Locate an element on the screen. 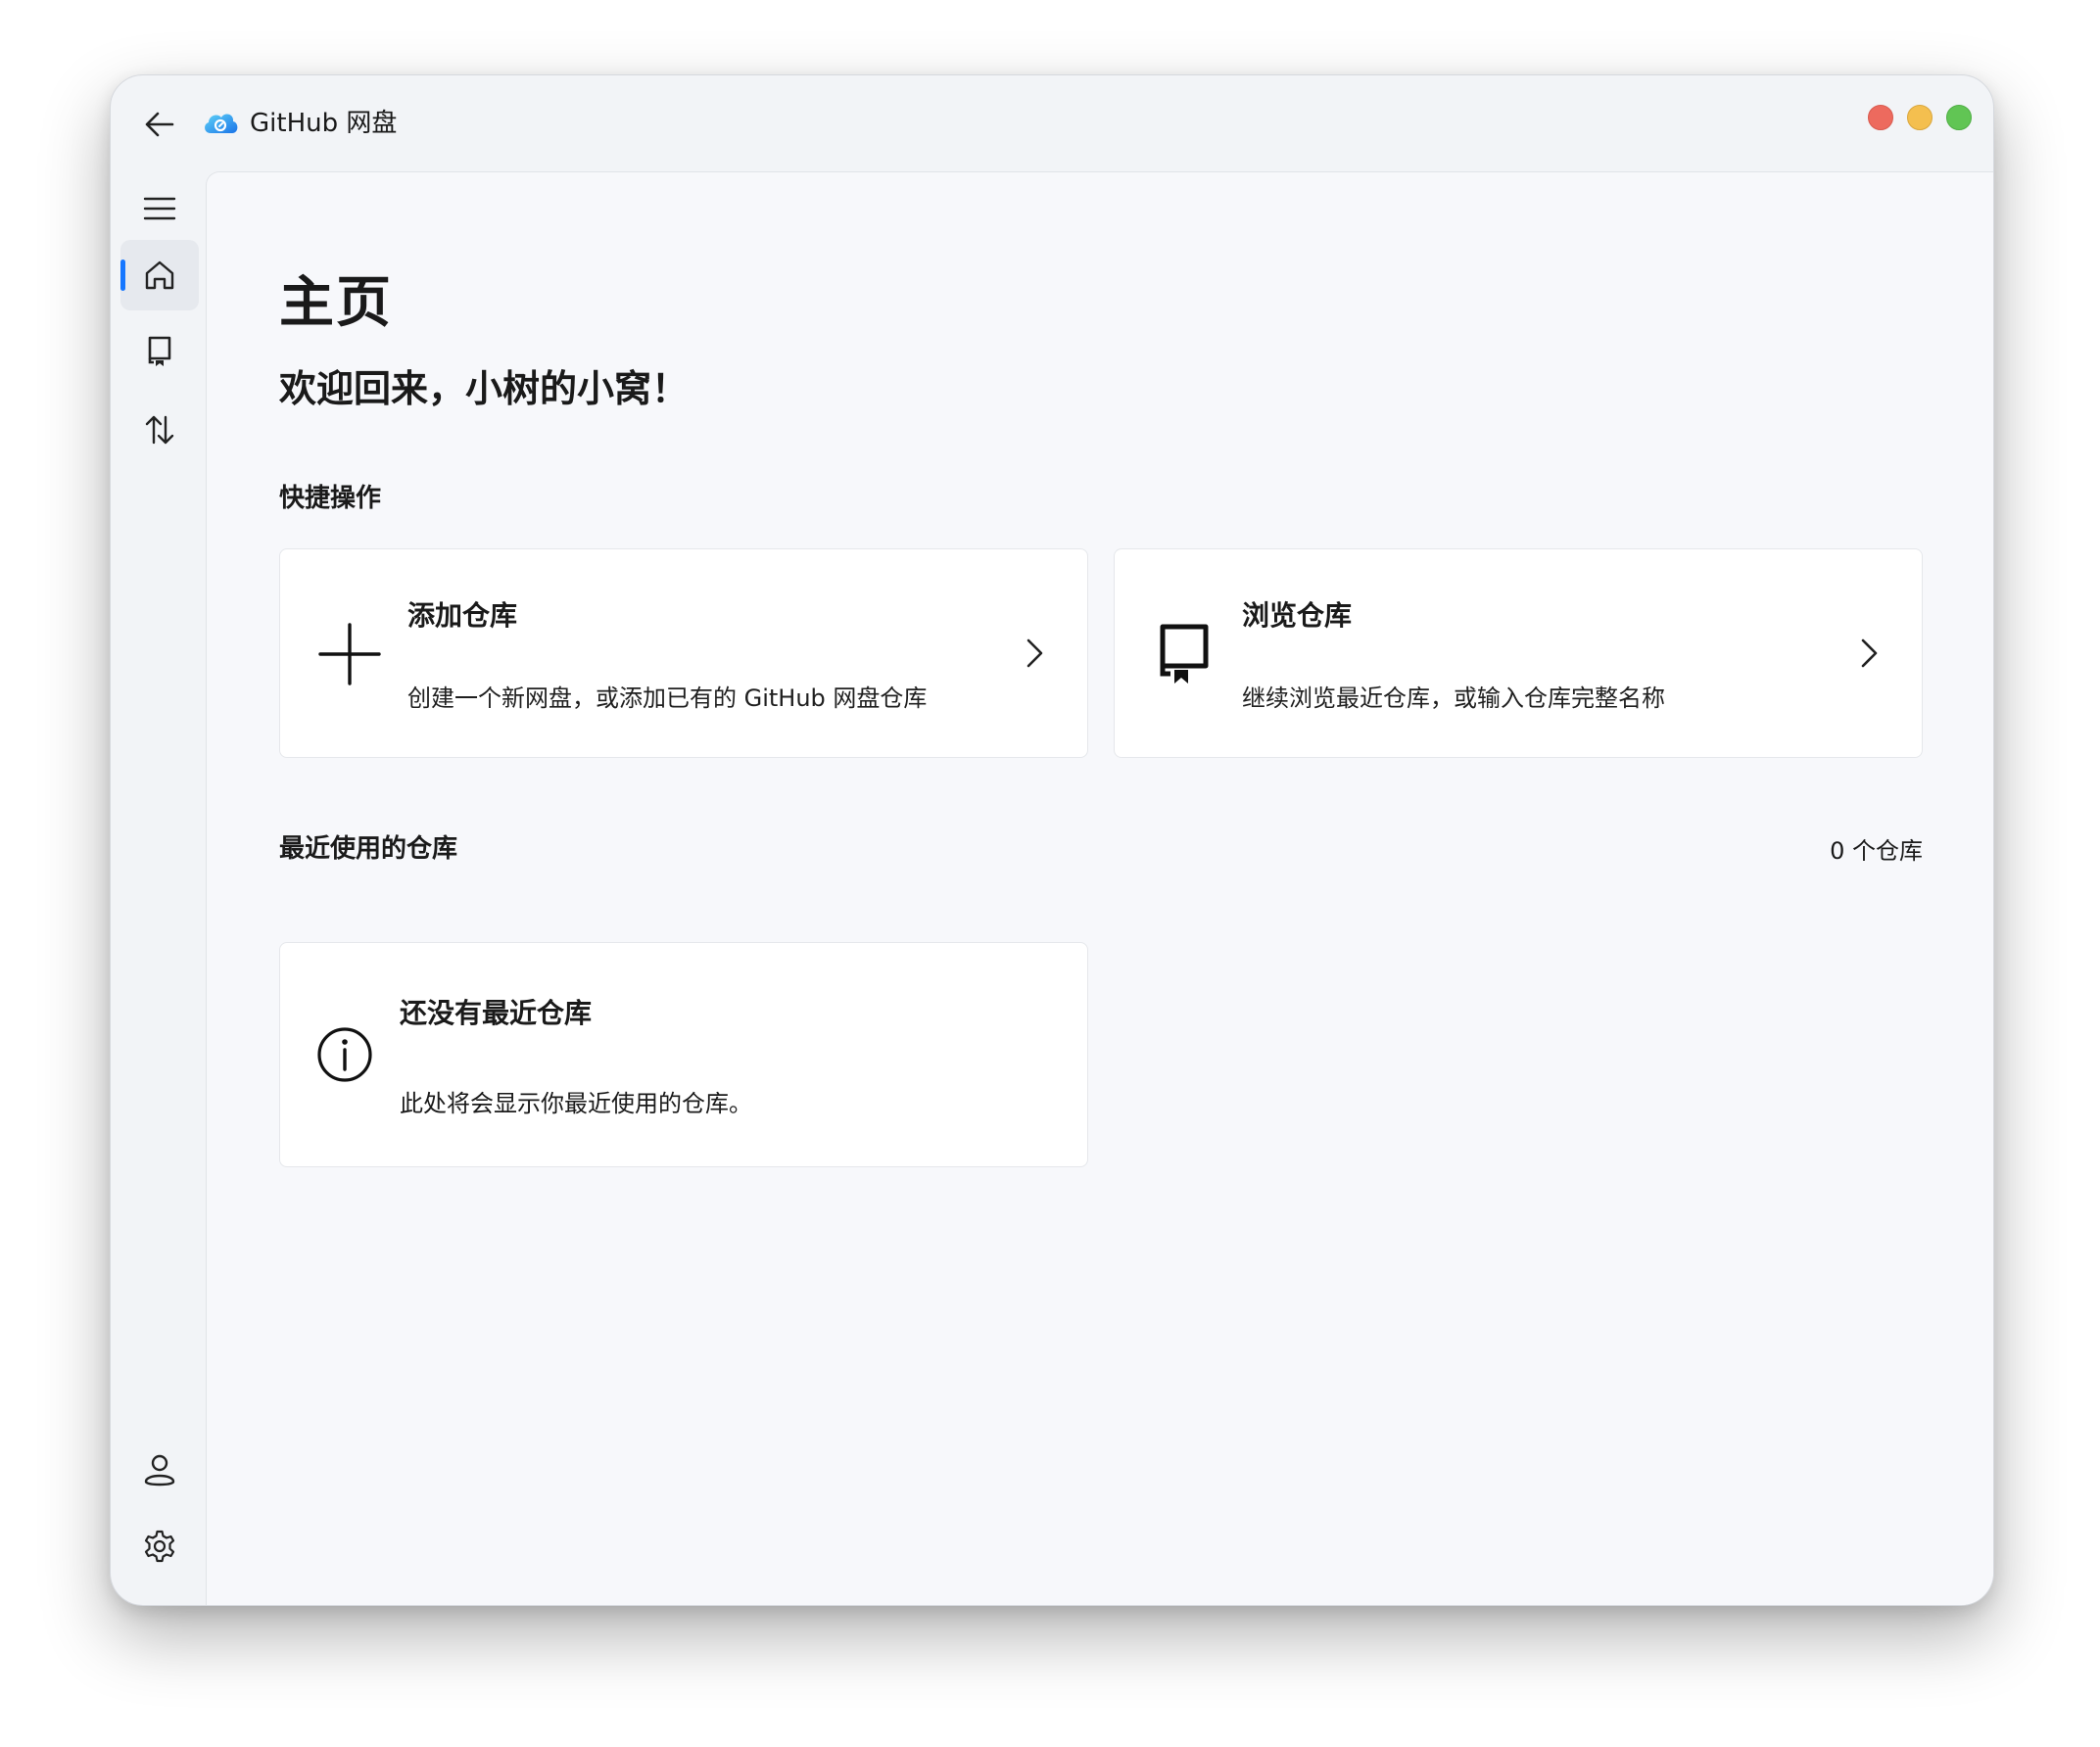  home-icon is located at coordinates (159, 275).